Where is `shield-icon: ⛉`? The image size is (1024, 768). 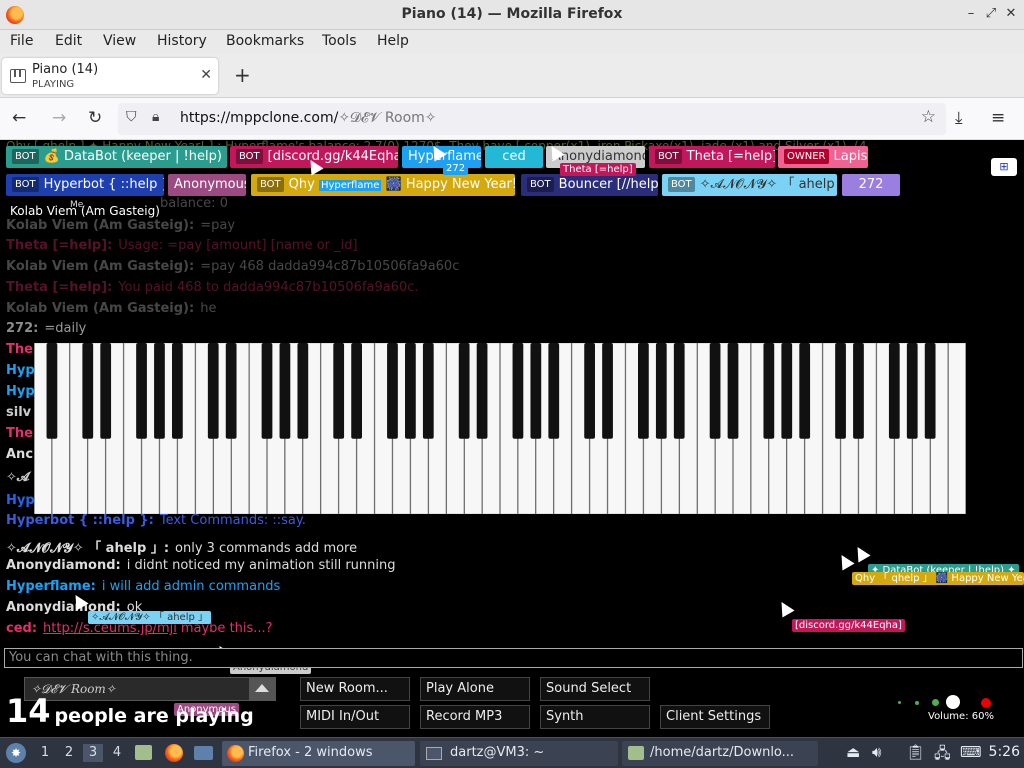
shield-icon: ⛉ is located at coordinates (131, 117).